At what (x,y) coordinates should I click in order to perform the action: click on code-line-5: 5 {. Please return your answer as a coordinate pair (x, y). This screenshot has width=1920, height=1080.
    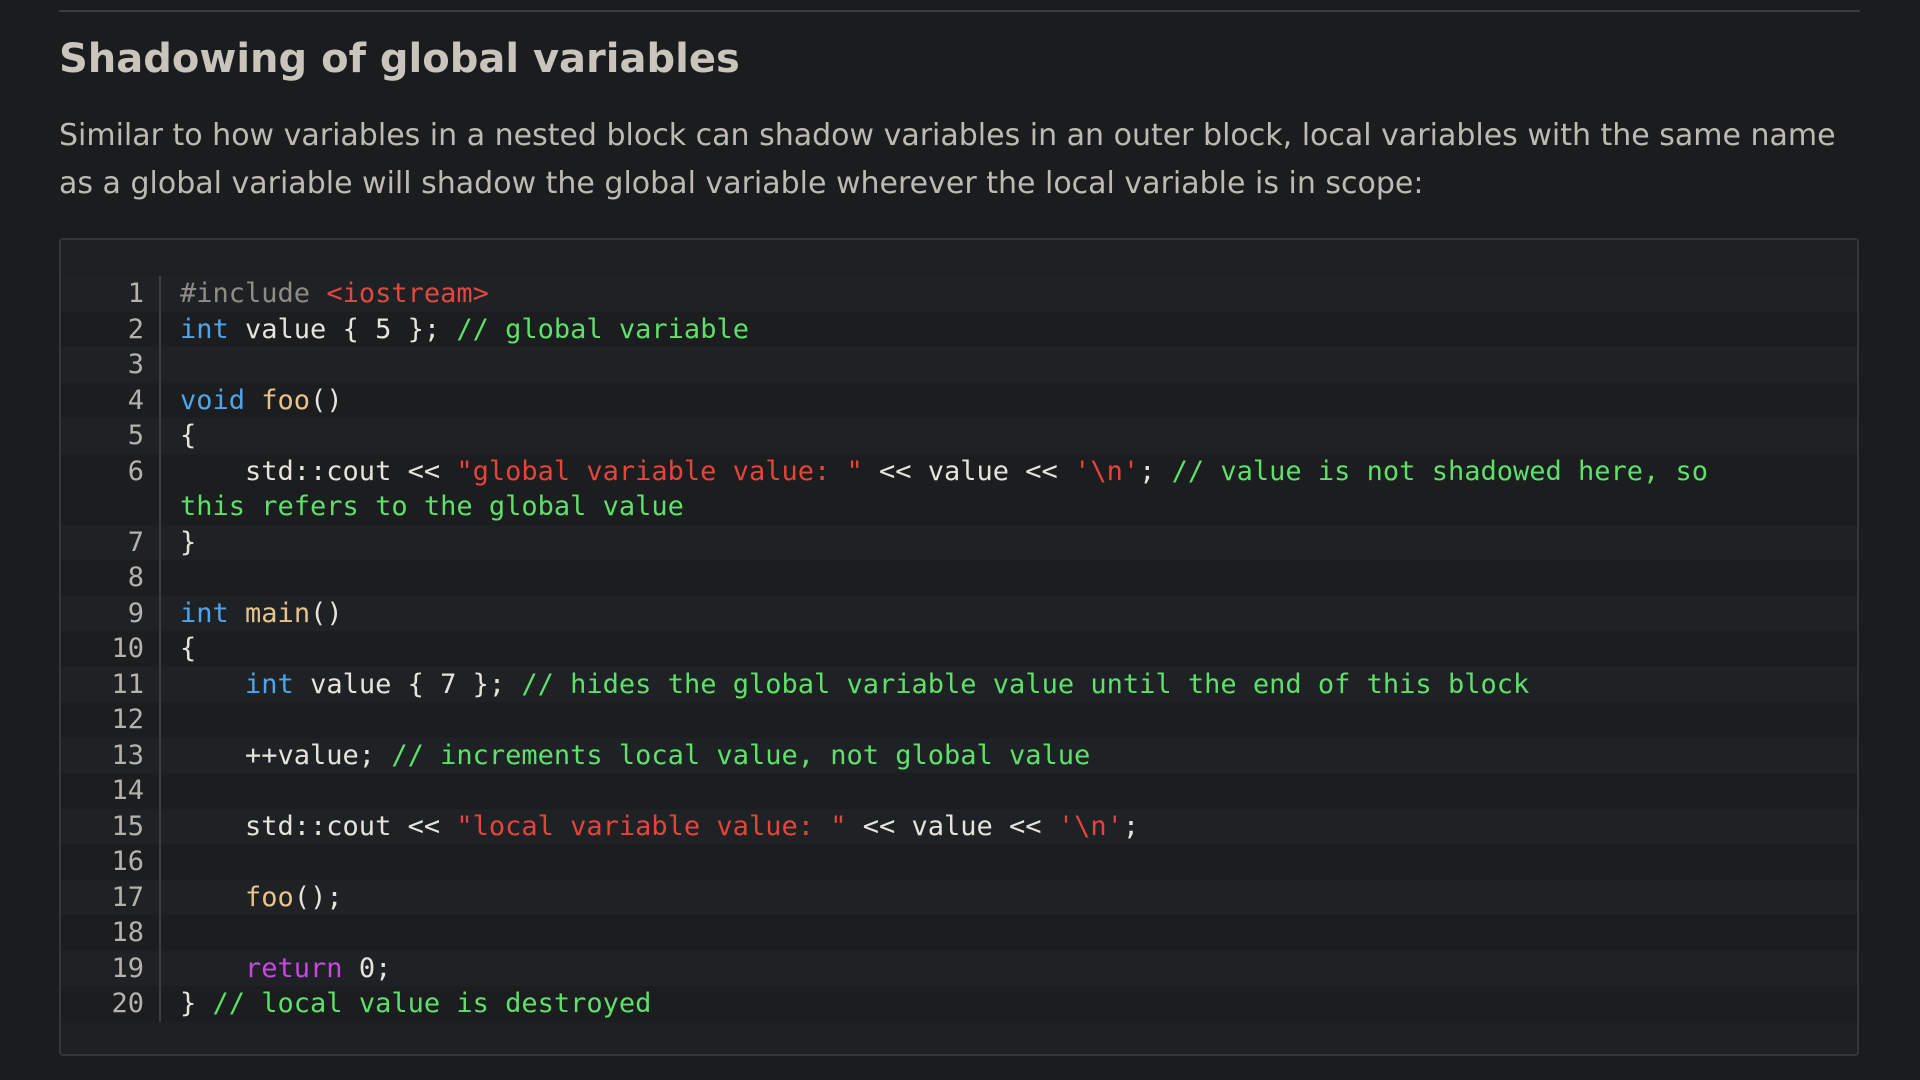
    Looking at the image, I should click on (959, 436).